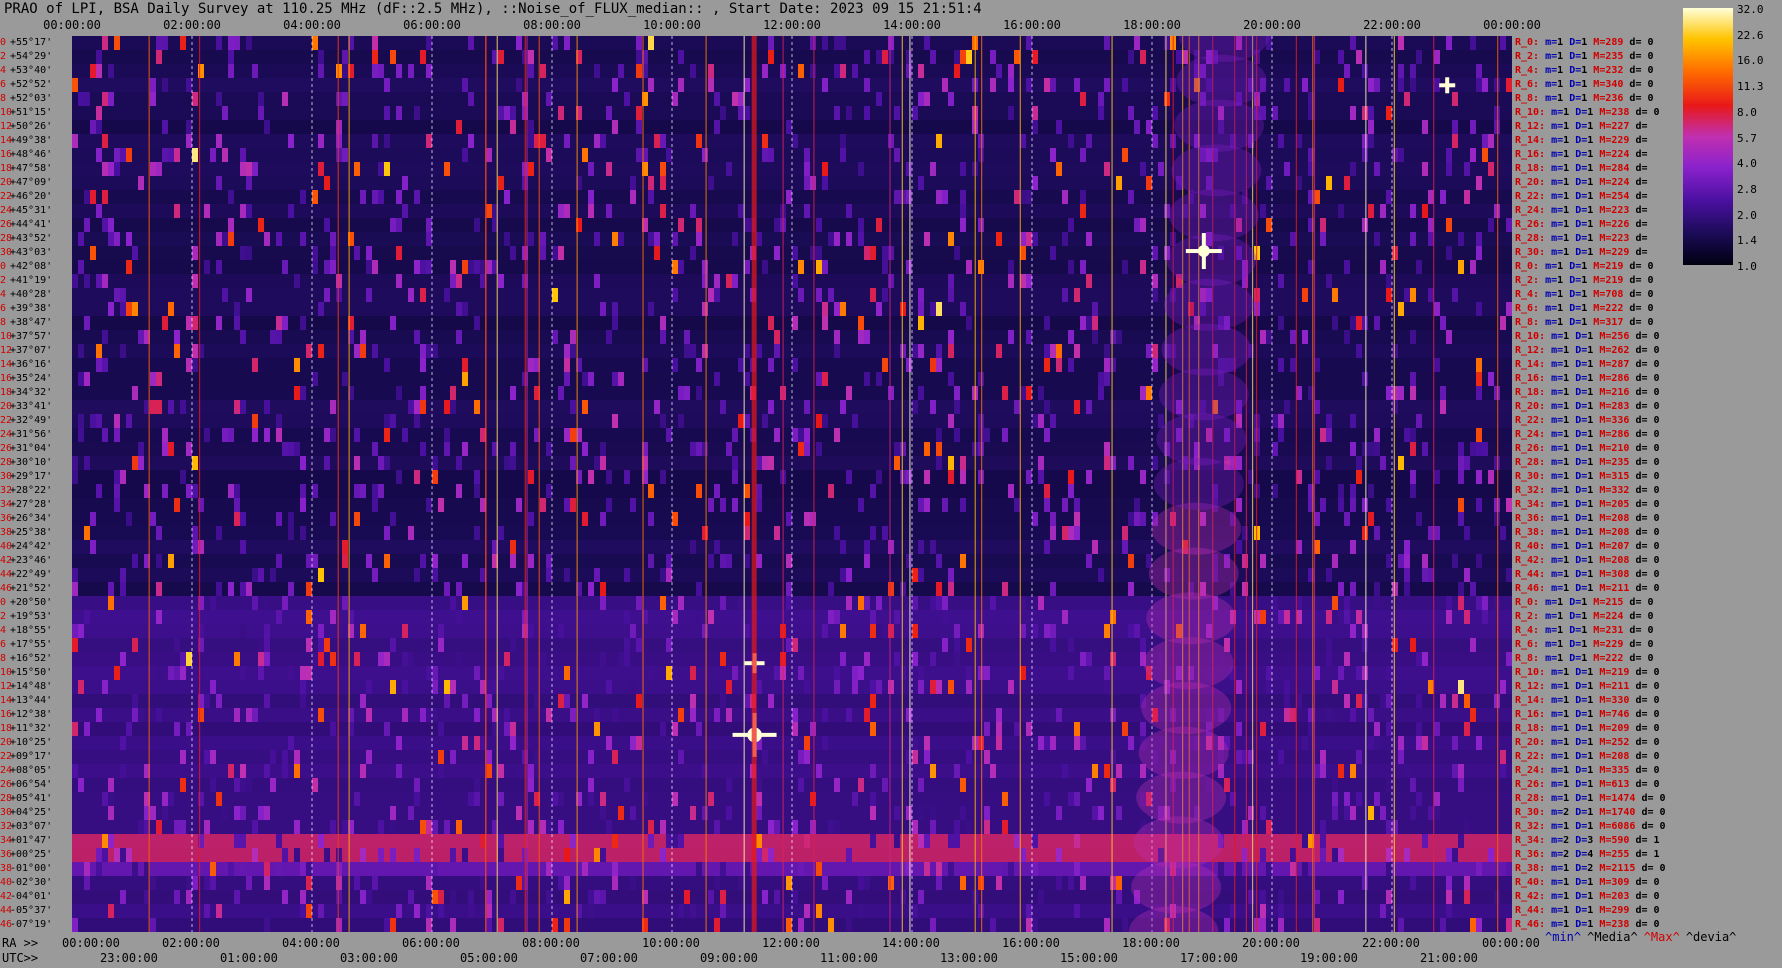  What do you see at coordinates (1587, 561) in the screenshot?
I see `row-stat: R_42: m=1 D=1 M=208 d= 0` at bounding box center [1587, 561].